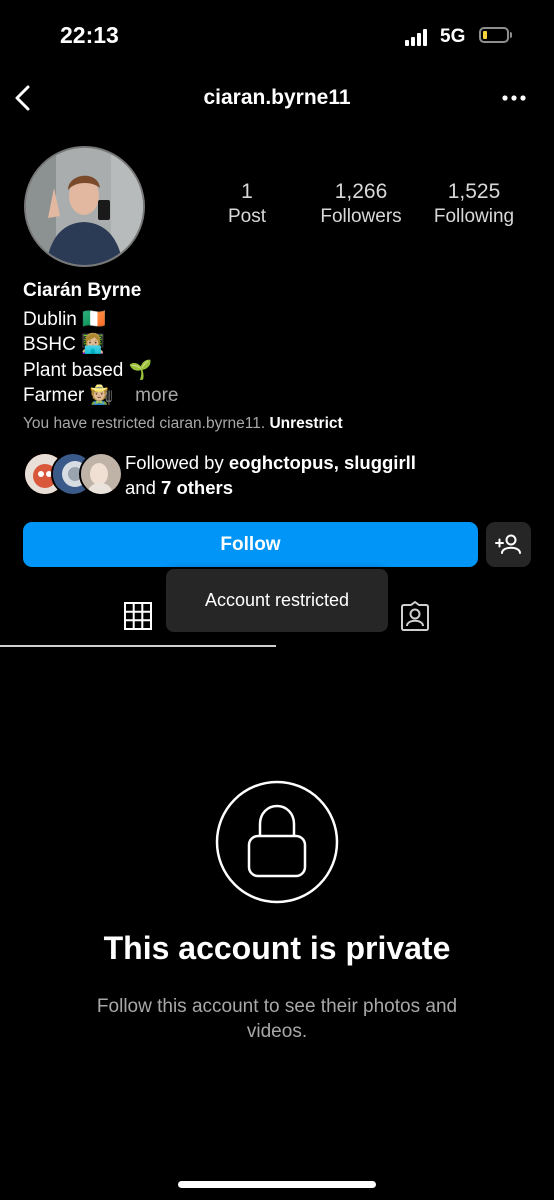  Describe the element at coordinates (177, 462) in the screenshot. I see `followed-by-prefix: Followed by` at that location.